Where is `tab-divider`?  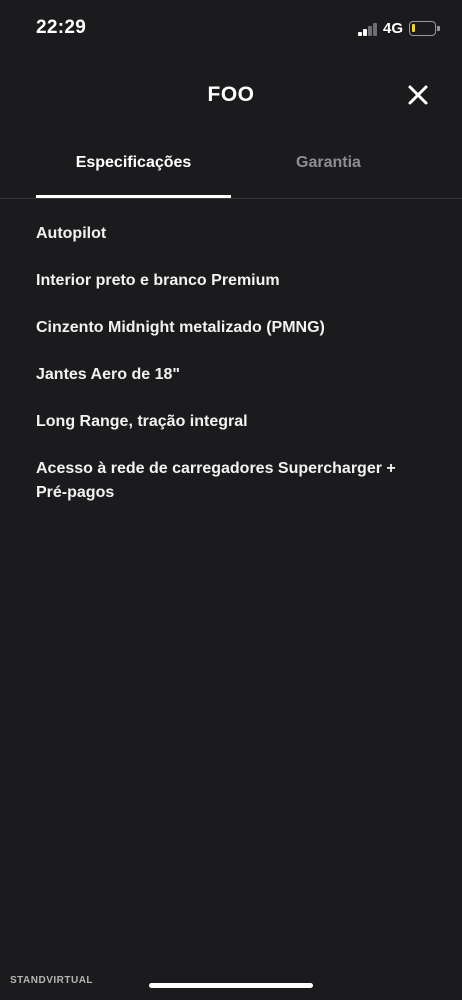
tab-divider is located at coordinates (231, 198).